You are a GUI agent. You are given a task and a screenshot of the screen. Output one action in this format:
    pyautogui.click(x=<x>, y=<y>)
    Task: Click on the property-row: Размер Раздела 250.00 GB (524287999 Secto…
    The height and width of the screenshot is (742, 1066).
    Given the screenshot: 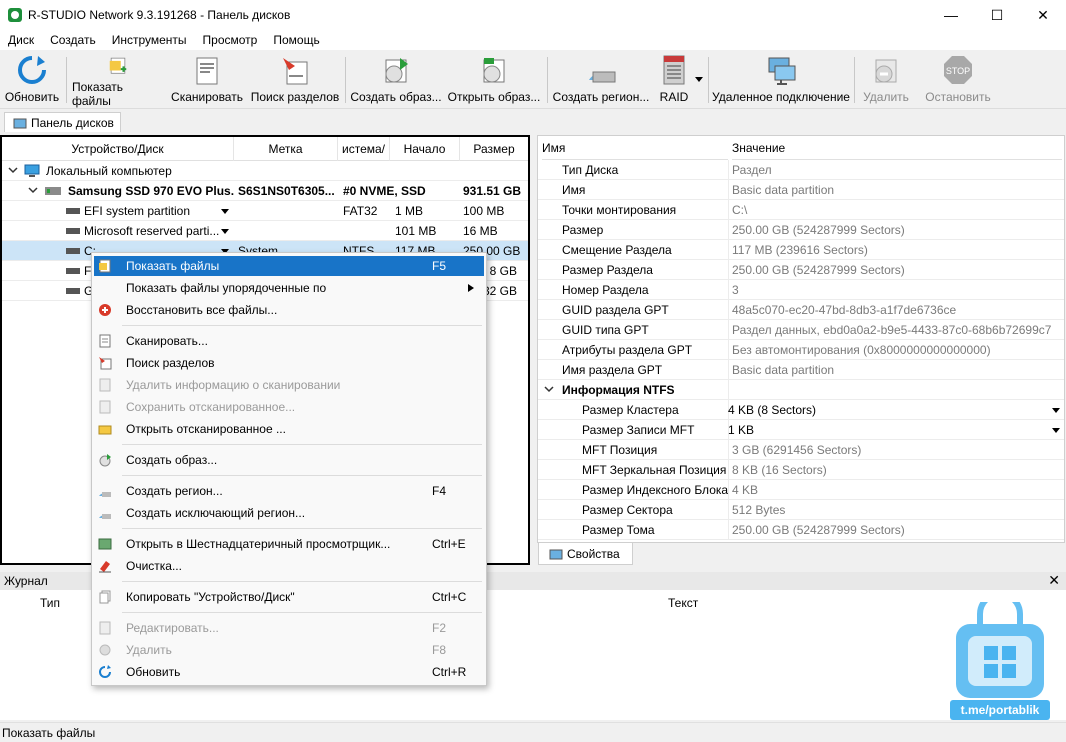 What is the action you would take?
    pyautogui.click(x=801, y=270)
    